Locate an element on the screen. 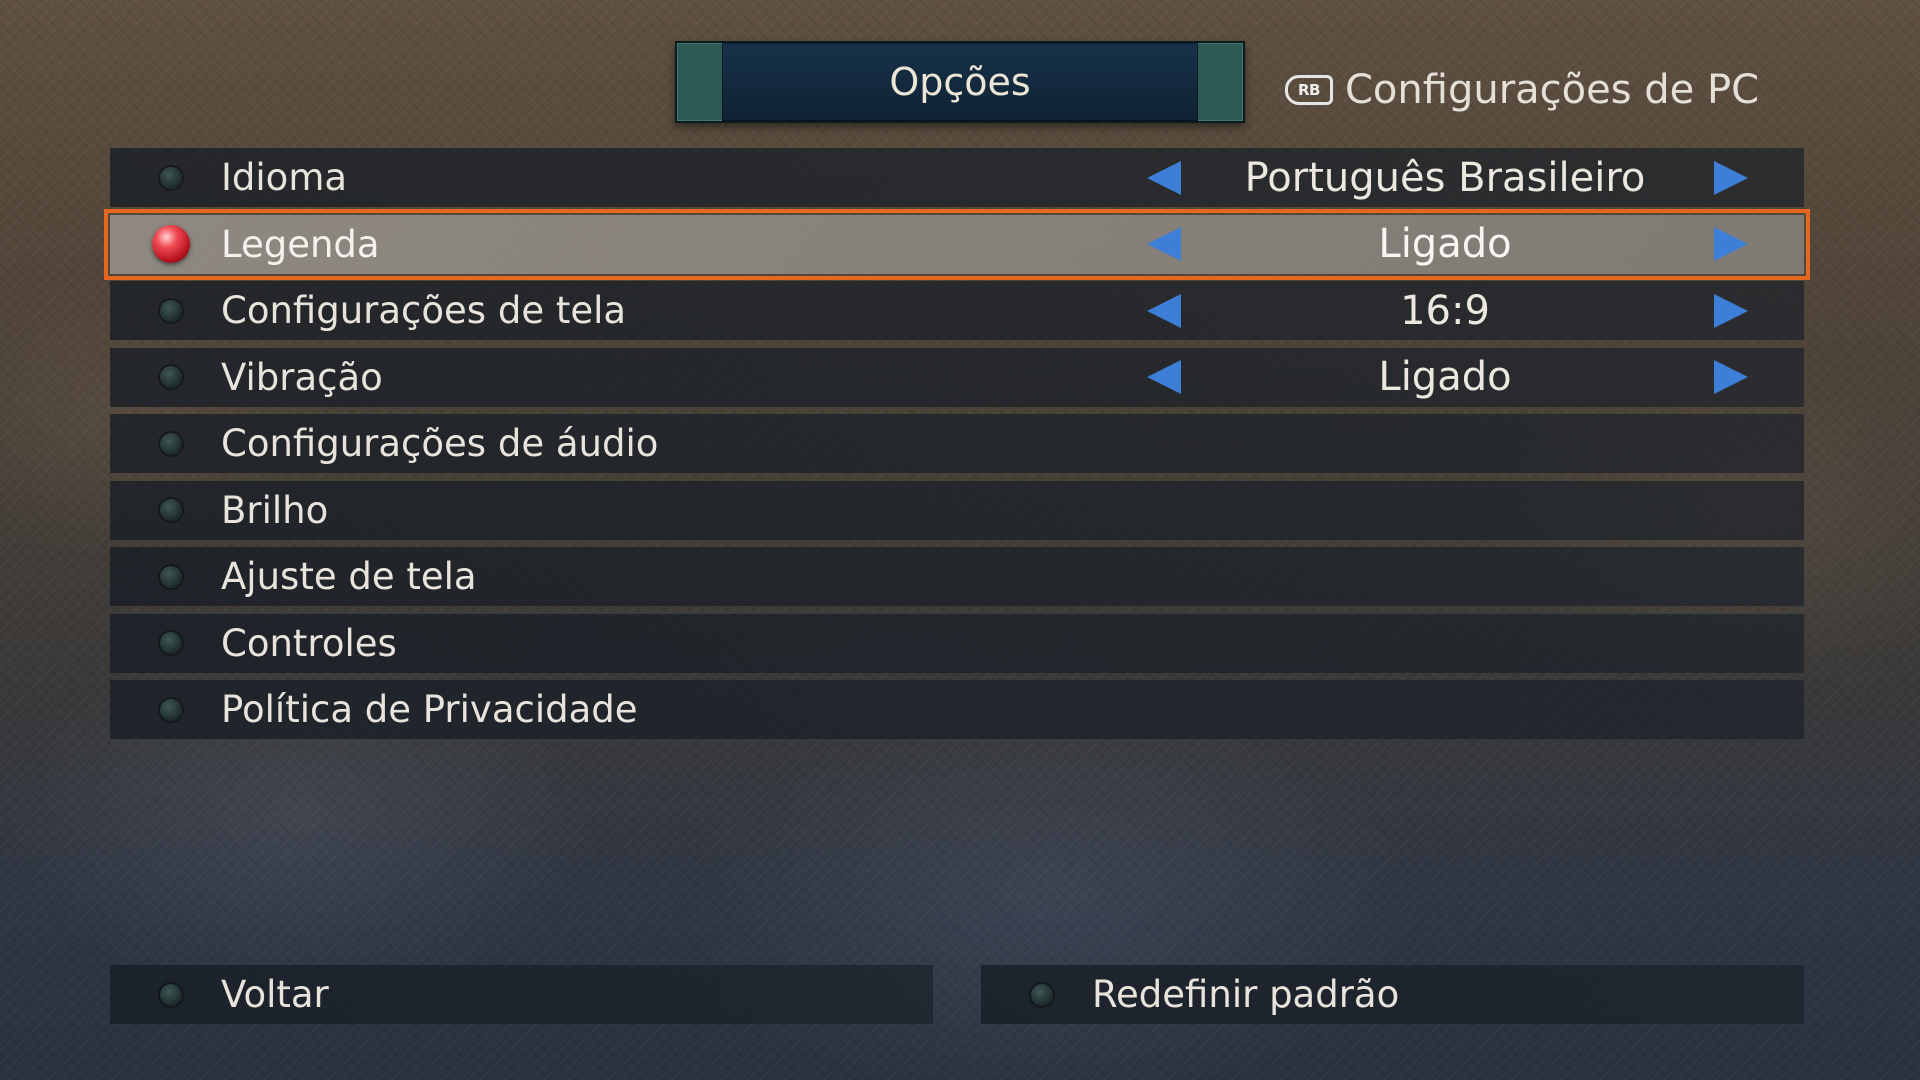 The image size is (1920, 1080). option-label: Idioma is located at coordinates (284, 177).